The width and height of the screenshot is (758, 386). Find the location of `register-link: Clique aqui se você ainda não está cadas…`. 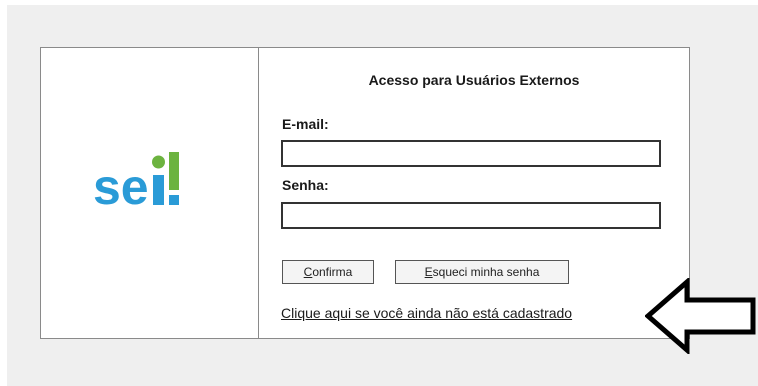

register-link: Clique aqui se você ainda não está cadas… is located at coordinates (426, 313).